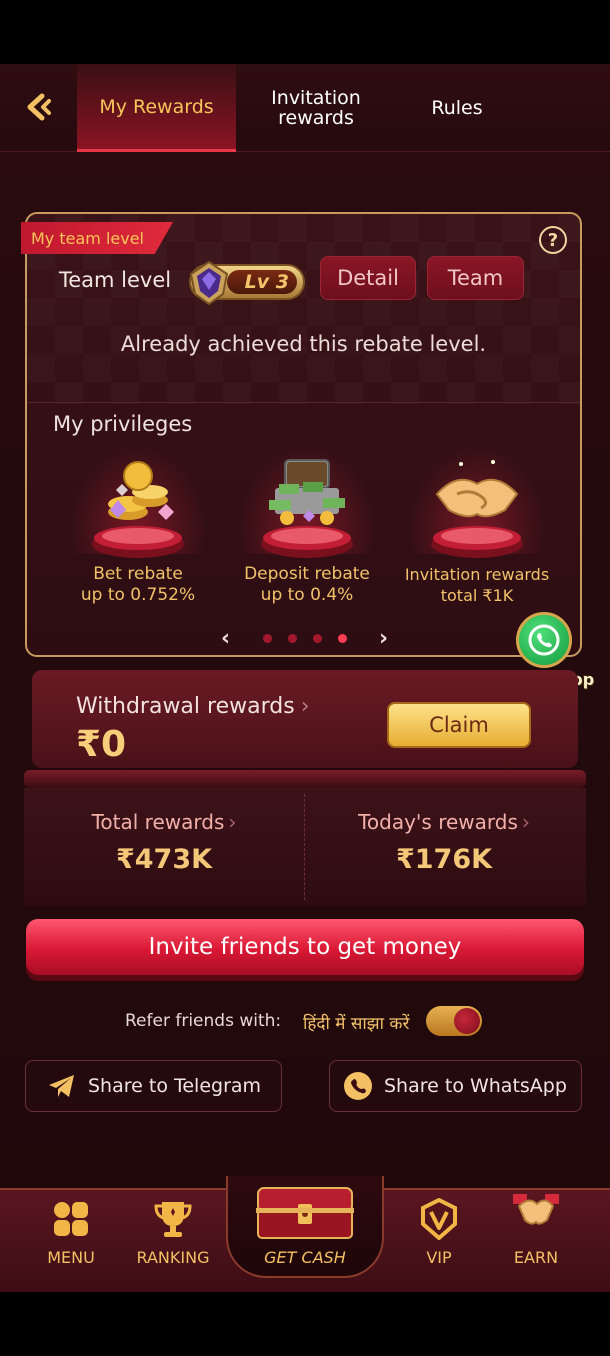 Image resolution: width=610 pixels, height=1356 pixels. What do you see at coordinates (164, 842) in the screenshot?
I see `total-rewards: Total rewards › ₹473K` at bounding box center [164, 842].